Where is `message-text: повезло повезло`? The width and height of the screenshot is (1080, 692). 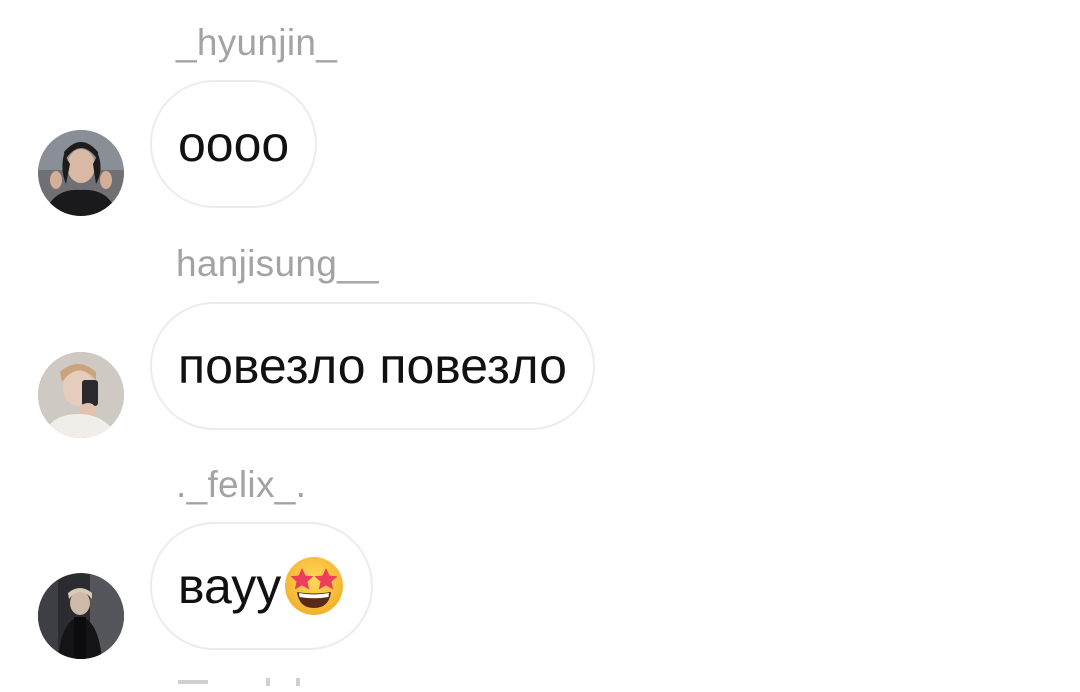 message-text: повезло повезло is located at coordinates (372, 366).